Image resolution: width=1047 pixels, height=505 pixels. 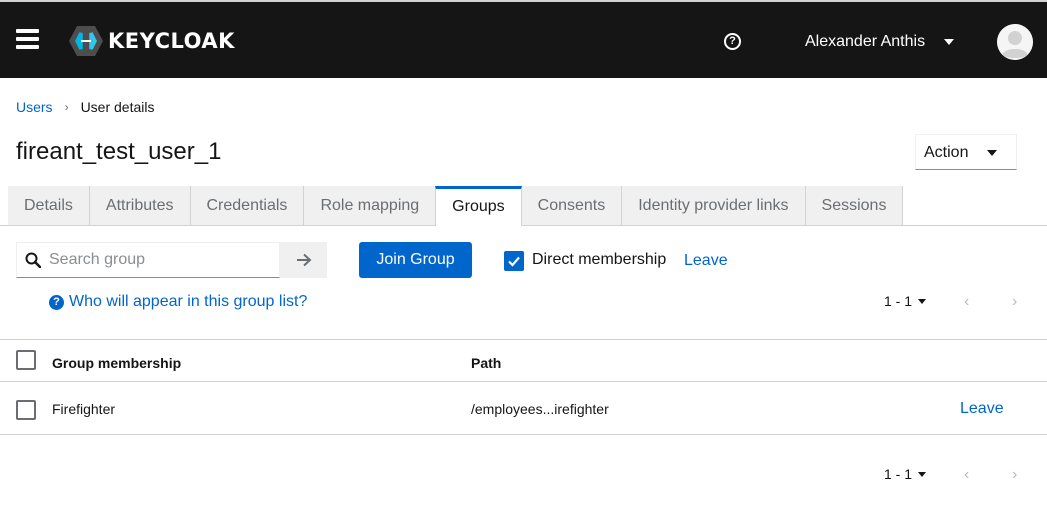 I want to click on tab-details: Details, so click(x=49, y=206).